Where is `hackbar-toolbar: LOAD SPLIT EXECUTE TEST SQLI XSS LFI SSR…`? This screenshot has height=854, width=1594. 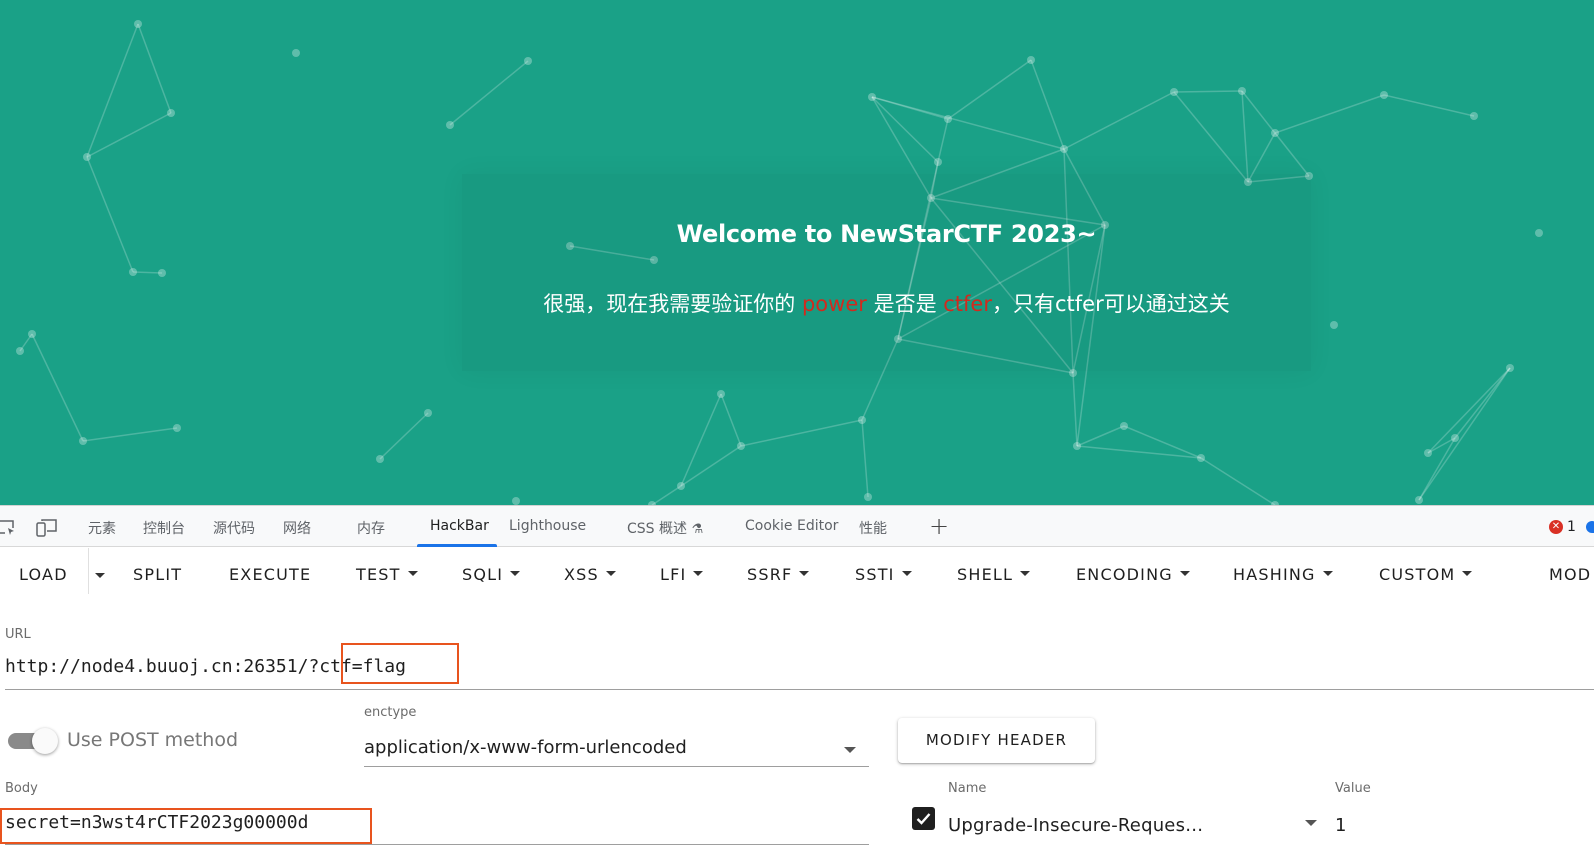 hackbar-toolbar: LOAD SPLIT EXECUTE TEST SQLI XSS LFI SSR… is located at coordinates (797, 575).